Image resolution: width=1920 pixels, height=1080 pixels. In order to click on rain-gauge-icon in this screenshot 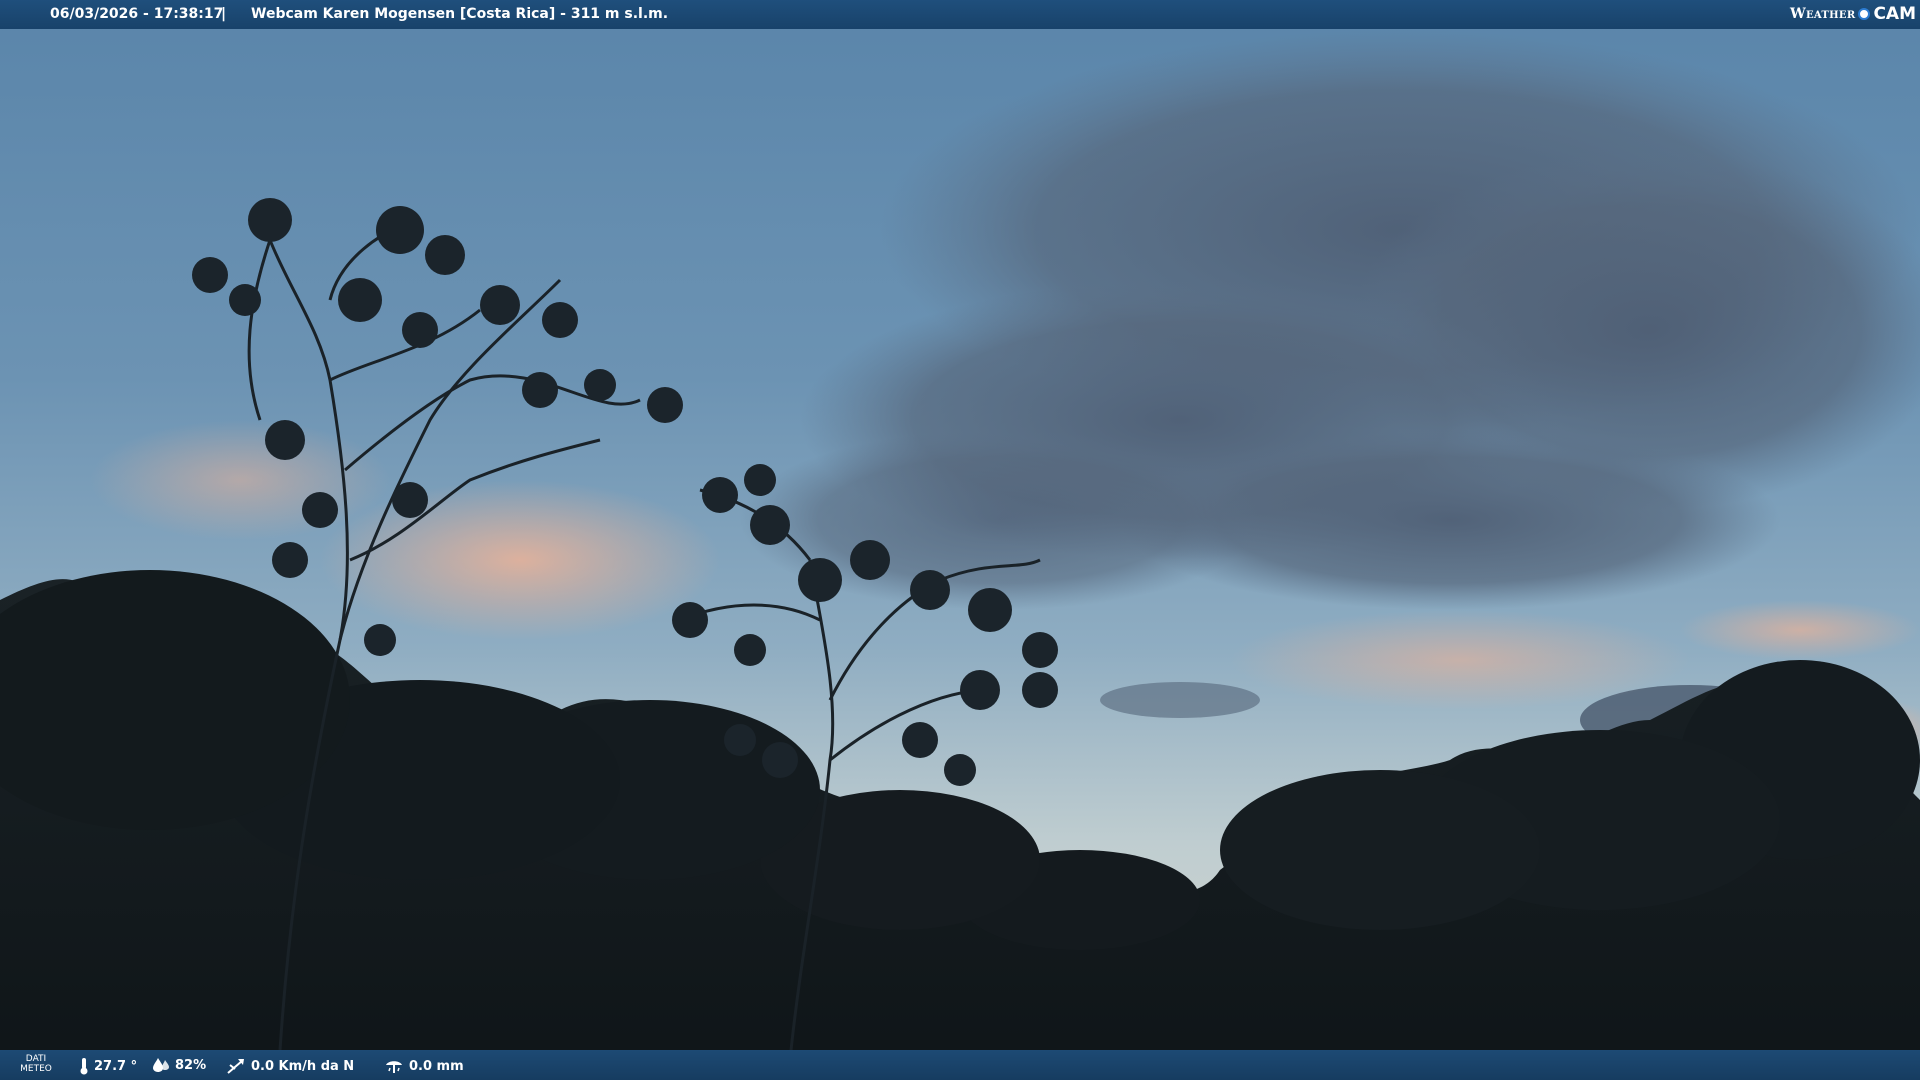, I will do `click(394, 1067)`.